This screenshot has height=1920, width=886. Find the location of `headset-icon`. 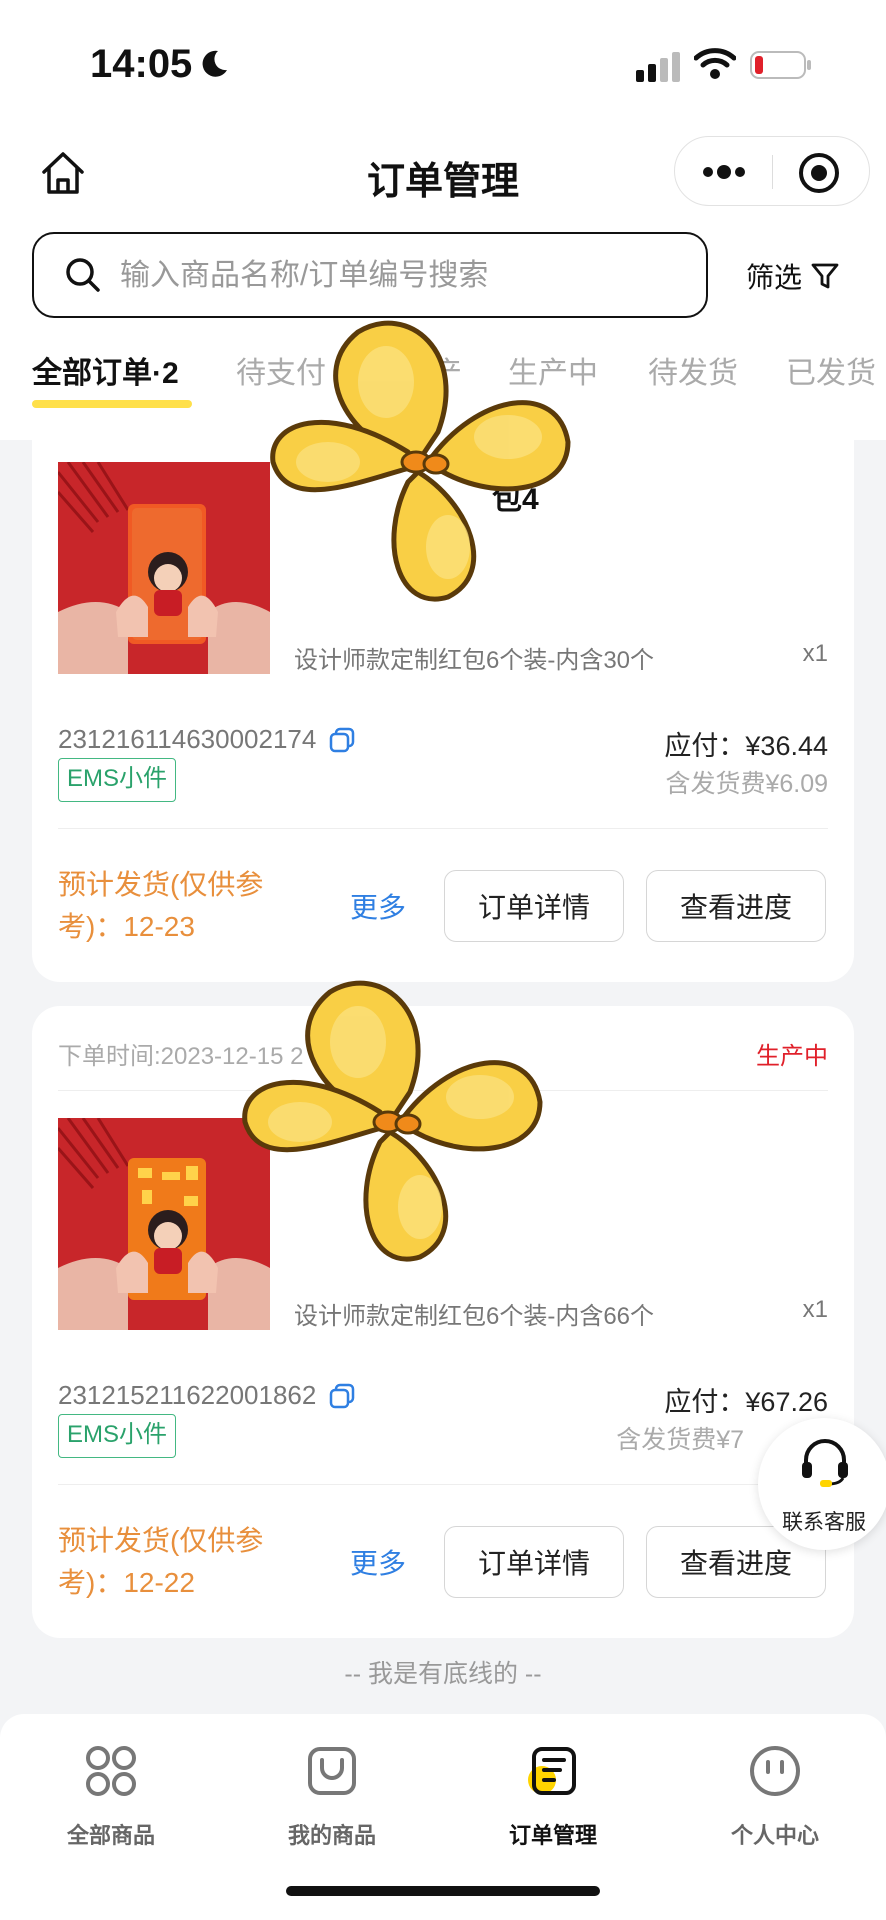

headset-icon is located at coordinates (825, 1463).